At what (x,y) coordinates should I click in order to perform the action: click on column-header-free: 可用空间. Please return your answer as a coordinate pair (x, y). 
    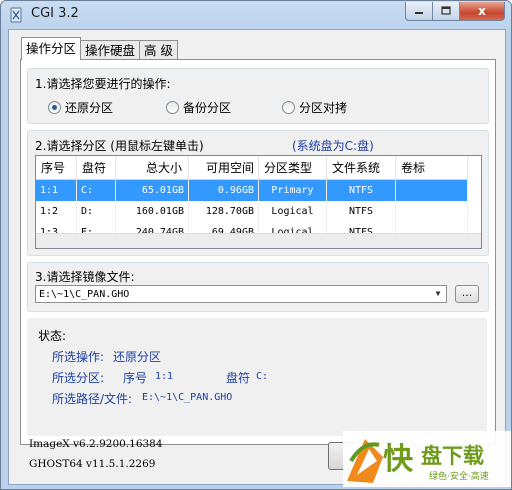
    Looking at the image, I should click on (223, 168).